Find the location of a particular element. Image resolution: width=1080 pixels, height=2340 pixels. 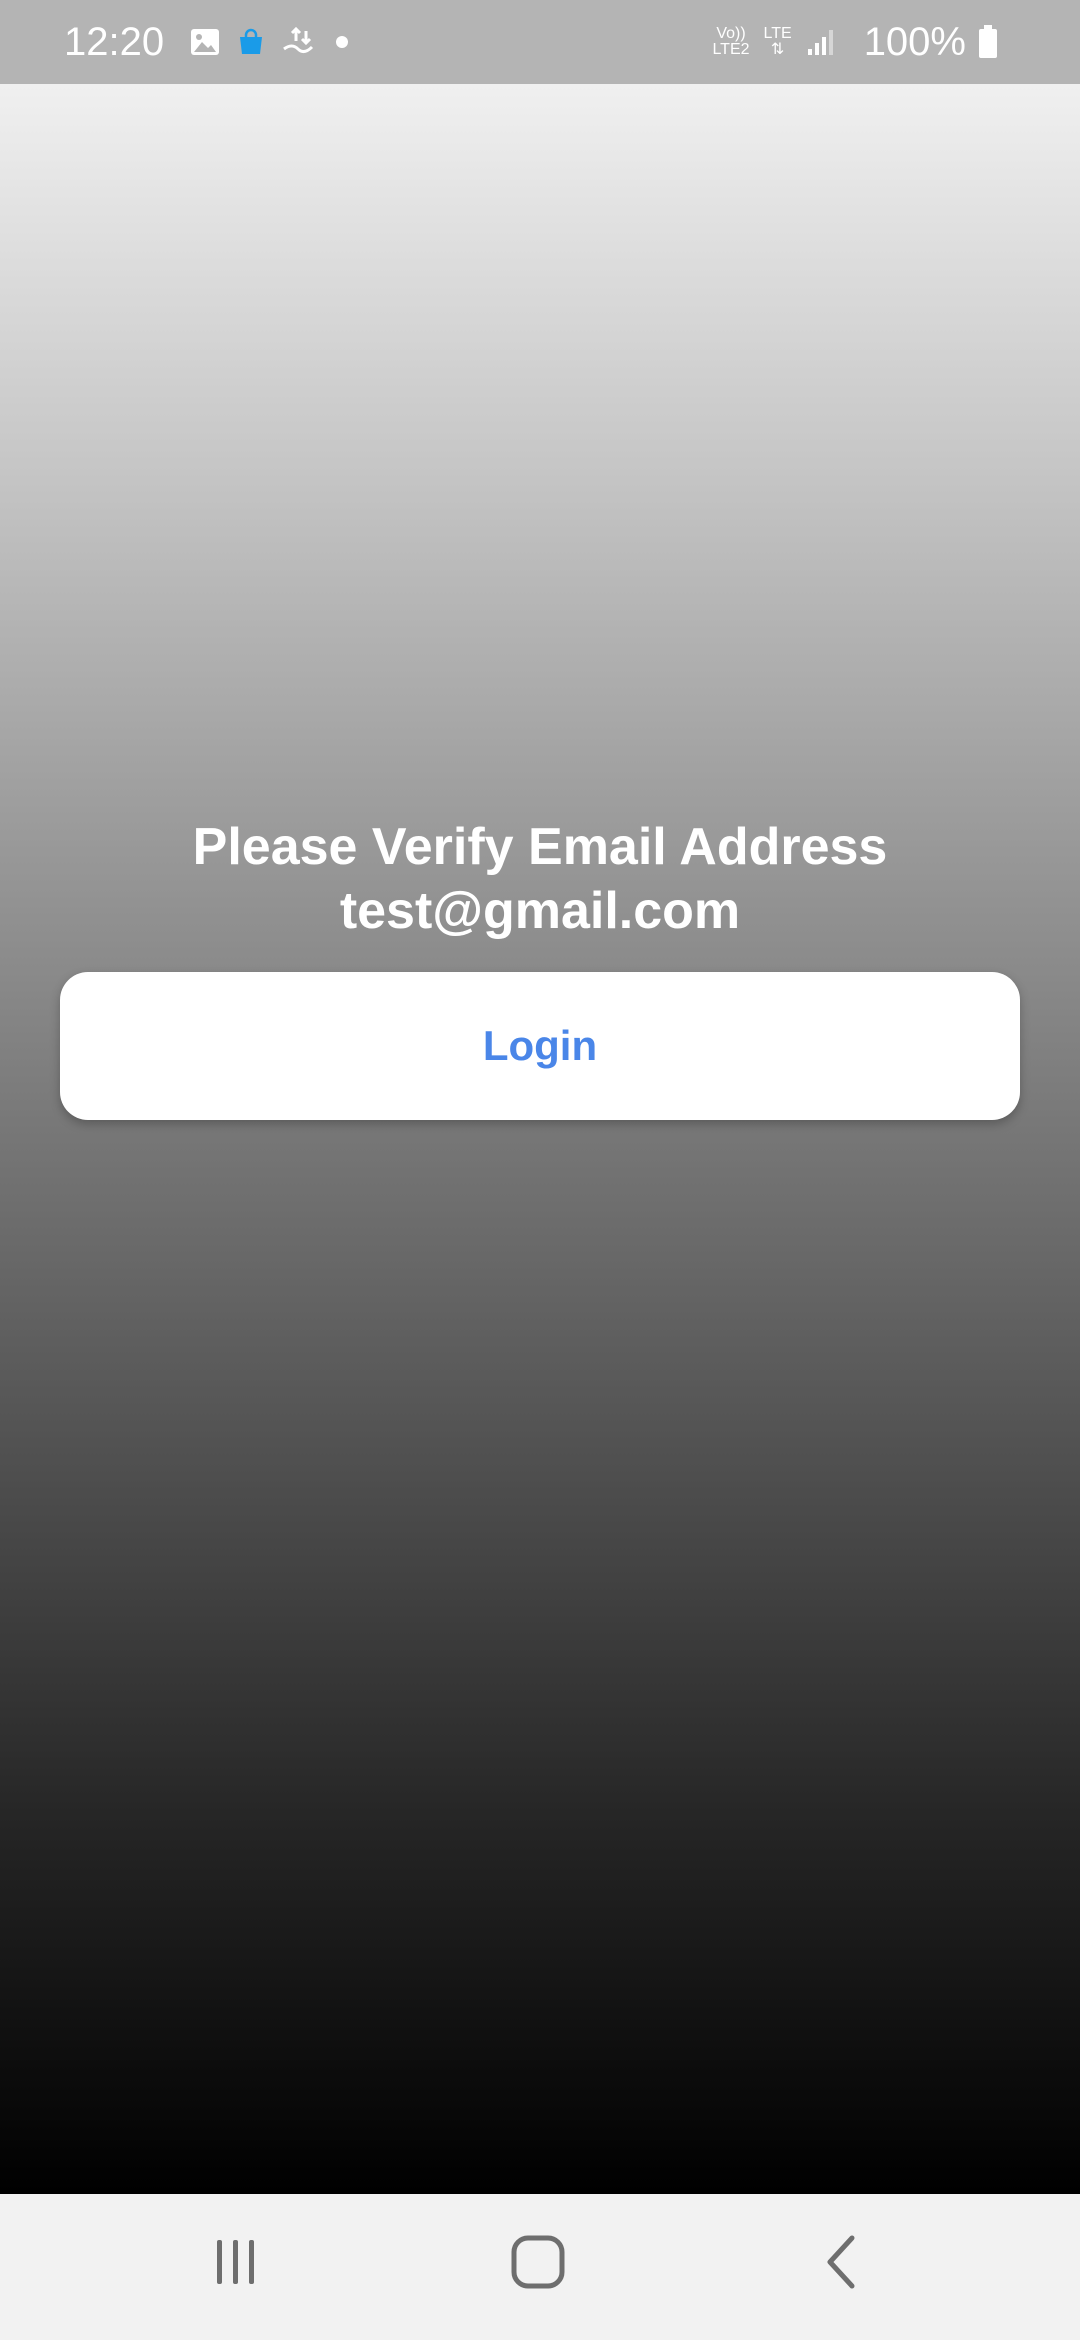

volte-label-top: Vo)) is located at coordinates (731, 33).